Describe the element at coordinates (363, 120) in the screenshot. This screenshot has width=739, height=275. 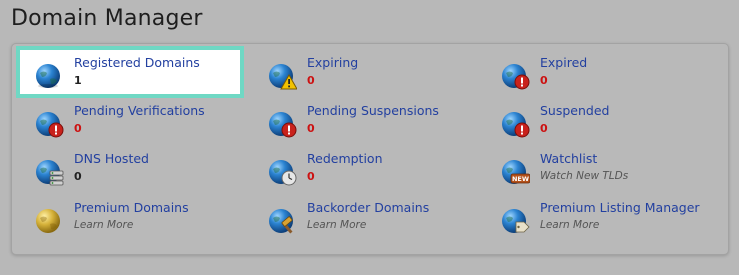
I see `pending-suspensions-link: Pending Suspensions 0` at that location.